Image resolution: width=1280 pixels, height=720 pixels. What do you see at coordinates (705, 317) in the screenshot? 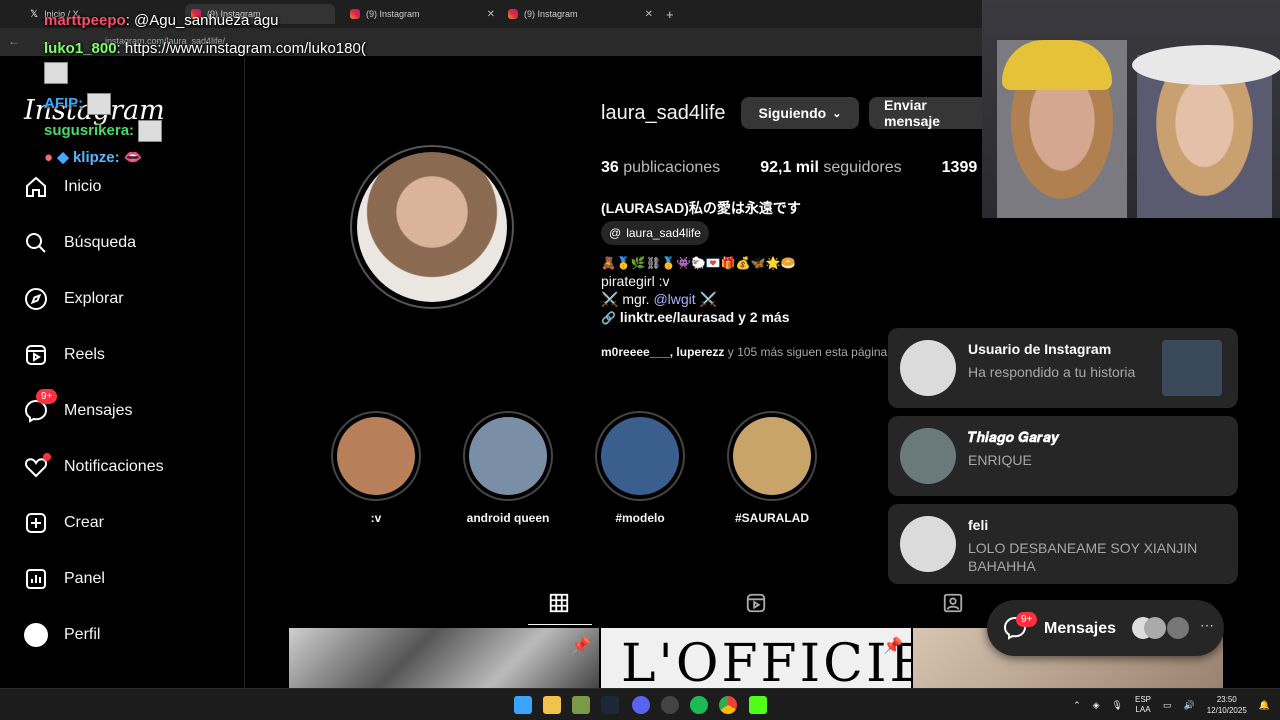
I see `bio-link-text: linktr.ee/laurasad y 2 más` at bounding box center [705, 317].